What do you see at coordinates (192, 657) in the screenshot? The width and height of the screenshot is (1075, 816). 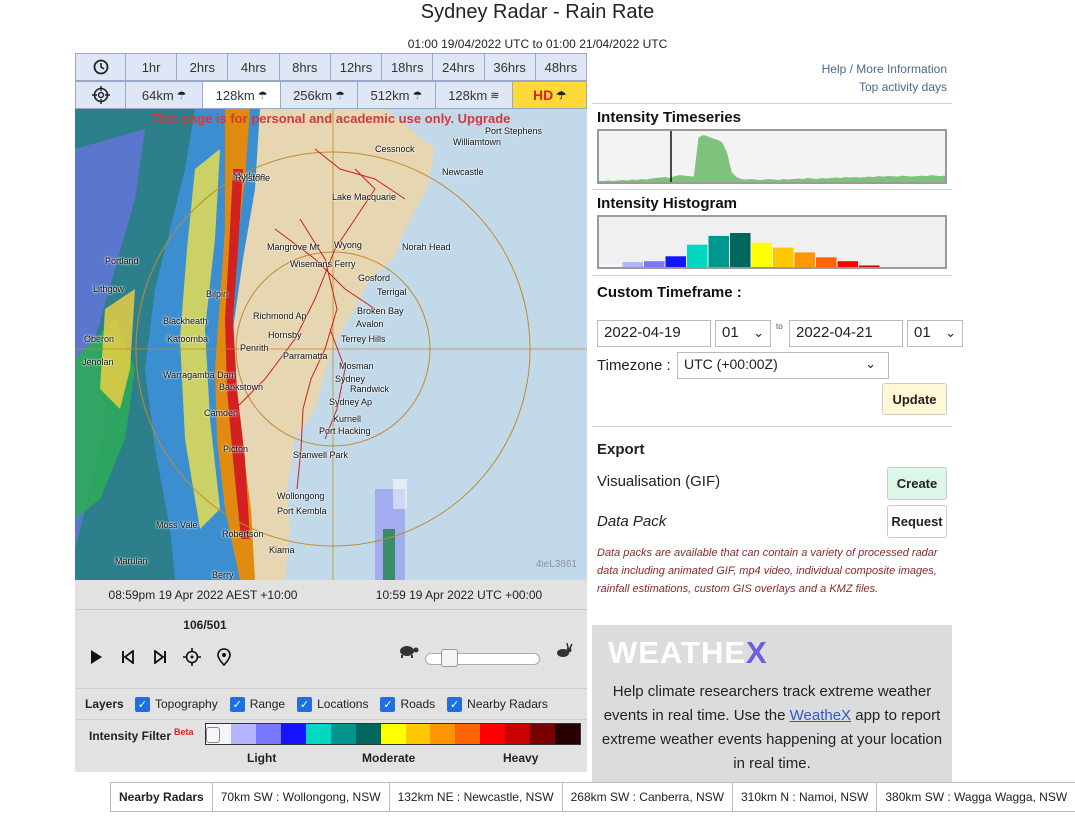 I see `crosshair-icon` at bounding box center [192, 657].